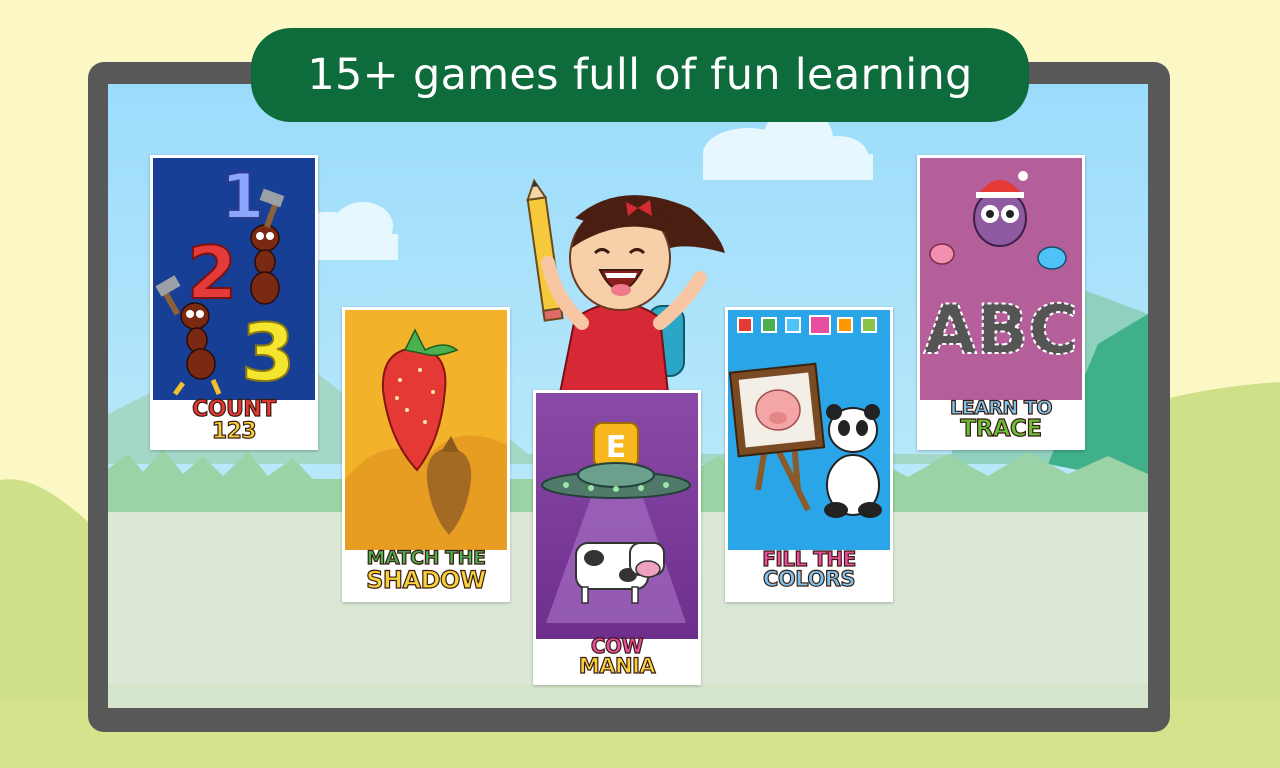 This screenshot has width=1280, height=768. I want to click on card-label-trace: LEARN TO TRACE, so click(1001, 420).